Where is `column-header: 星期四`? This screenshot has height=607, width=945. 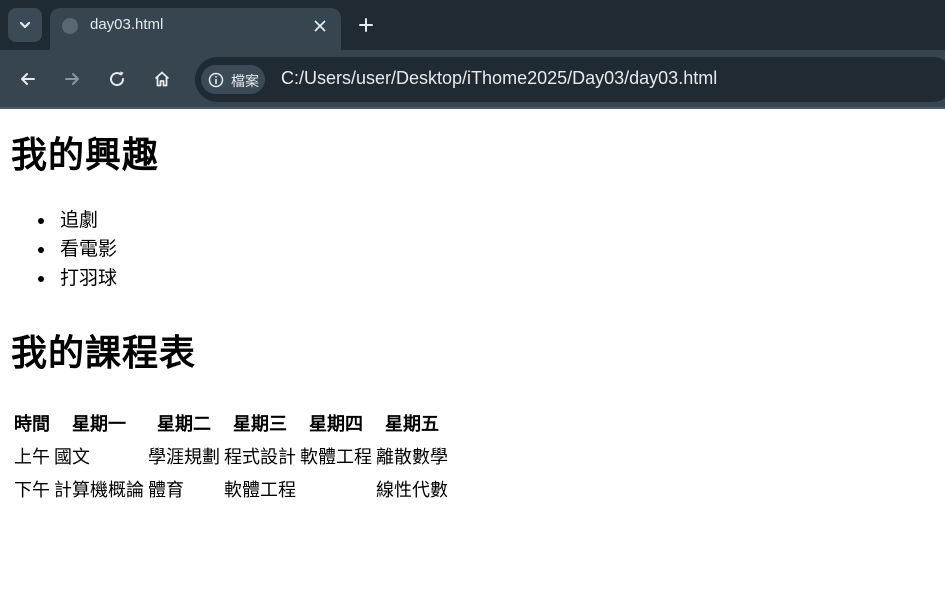
column-header: 星期四 is located at coordinates (336, 424).